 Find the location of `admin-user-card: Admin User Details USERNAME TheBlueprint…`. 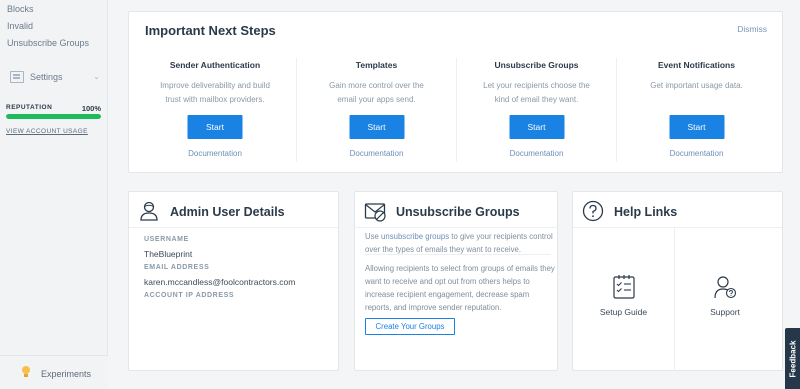

admin-user-card: Admin User Details USERNAME TheBlueprint… is located at coordinates (233, 281).